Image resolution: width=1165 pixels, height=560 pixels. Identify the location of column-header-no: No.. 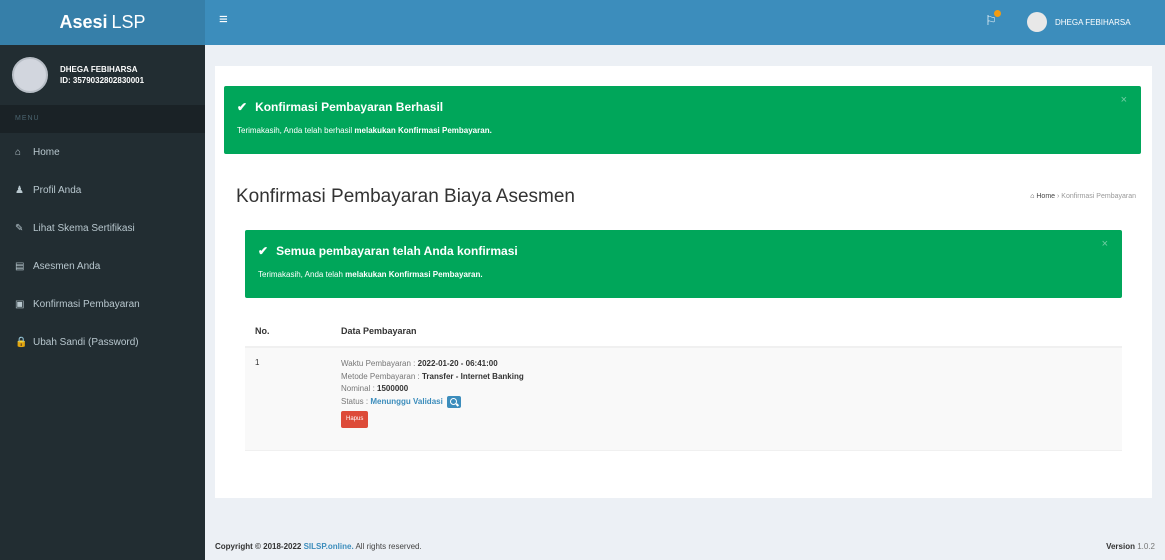
(262, 331).